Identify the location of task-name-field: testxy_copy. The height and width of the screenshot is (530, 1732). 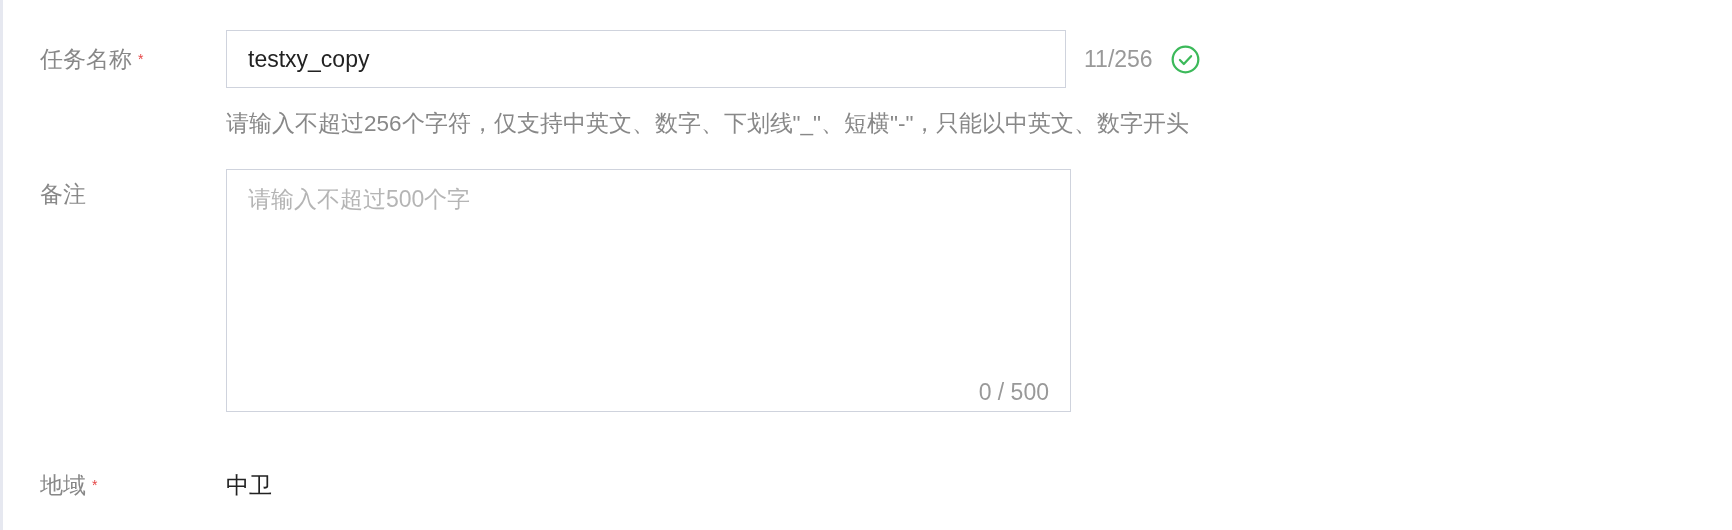
(646, 59).